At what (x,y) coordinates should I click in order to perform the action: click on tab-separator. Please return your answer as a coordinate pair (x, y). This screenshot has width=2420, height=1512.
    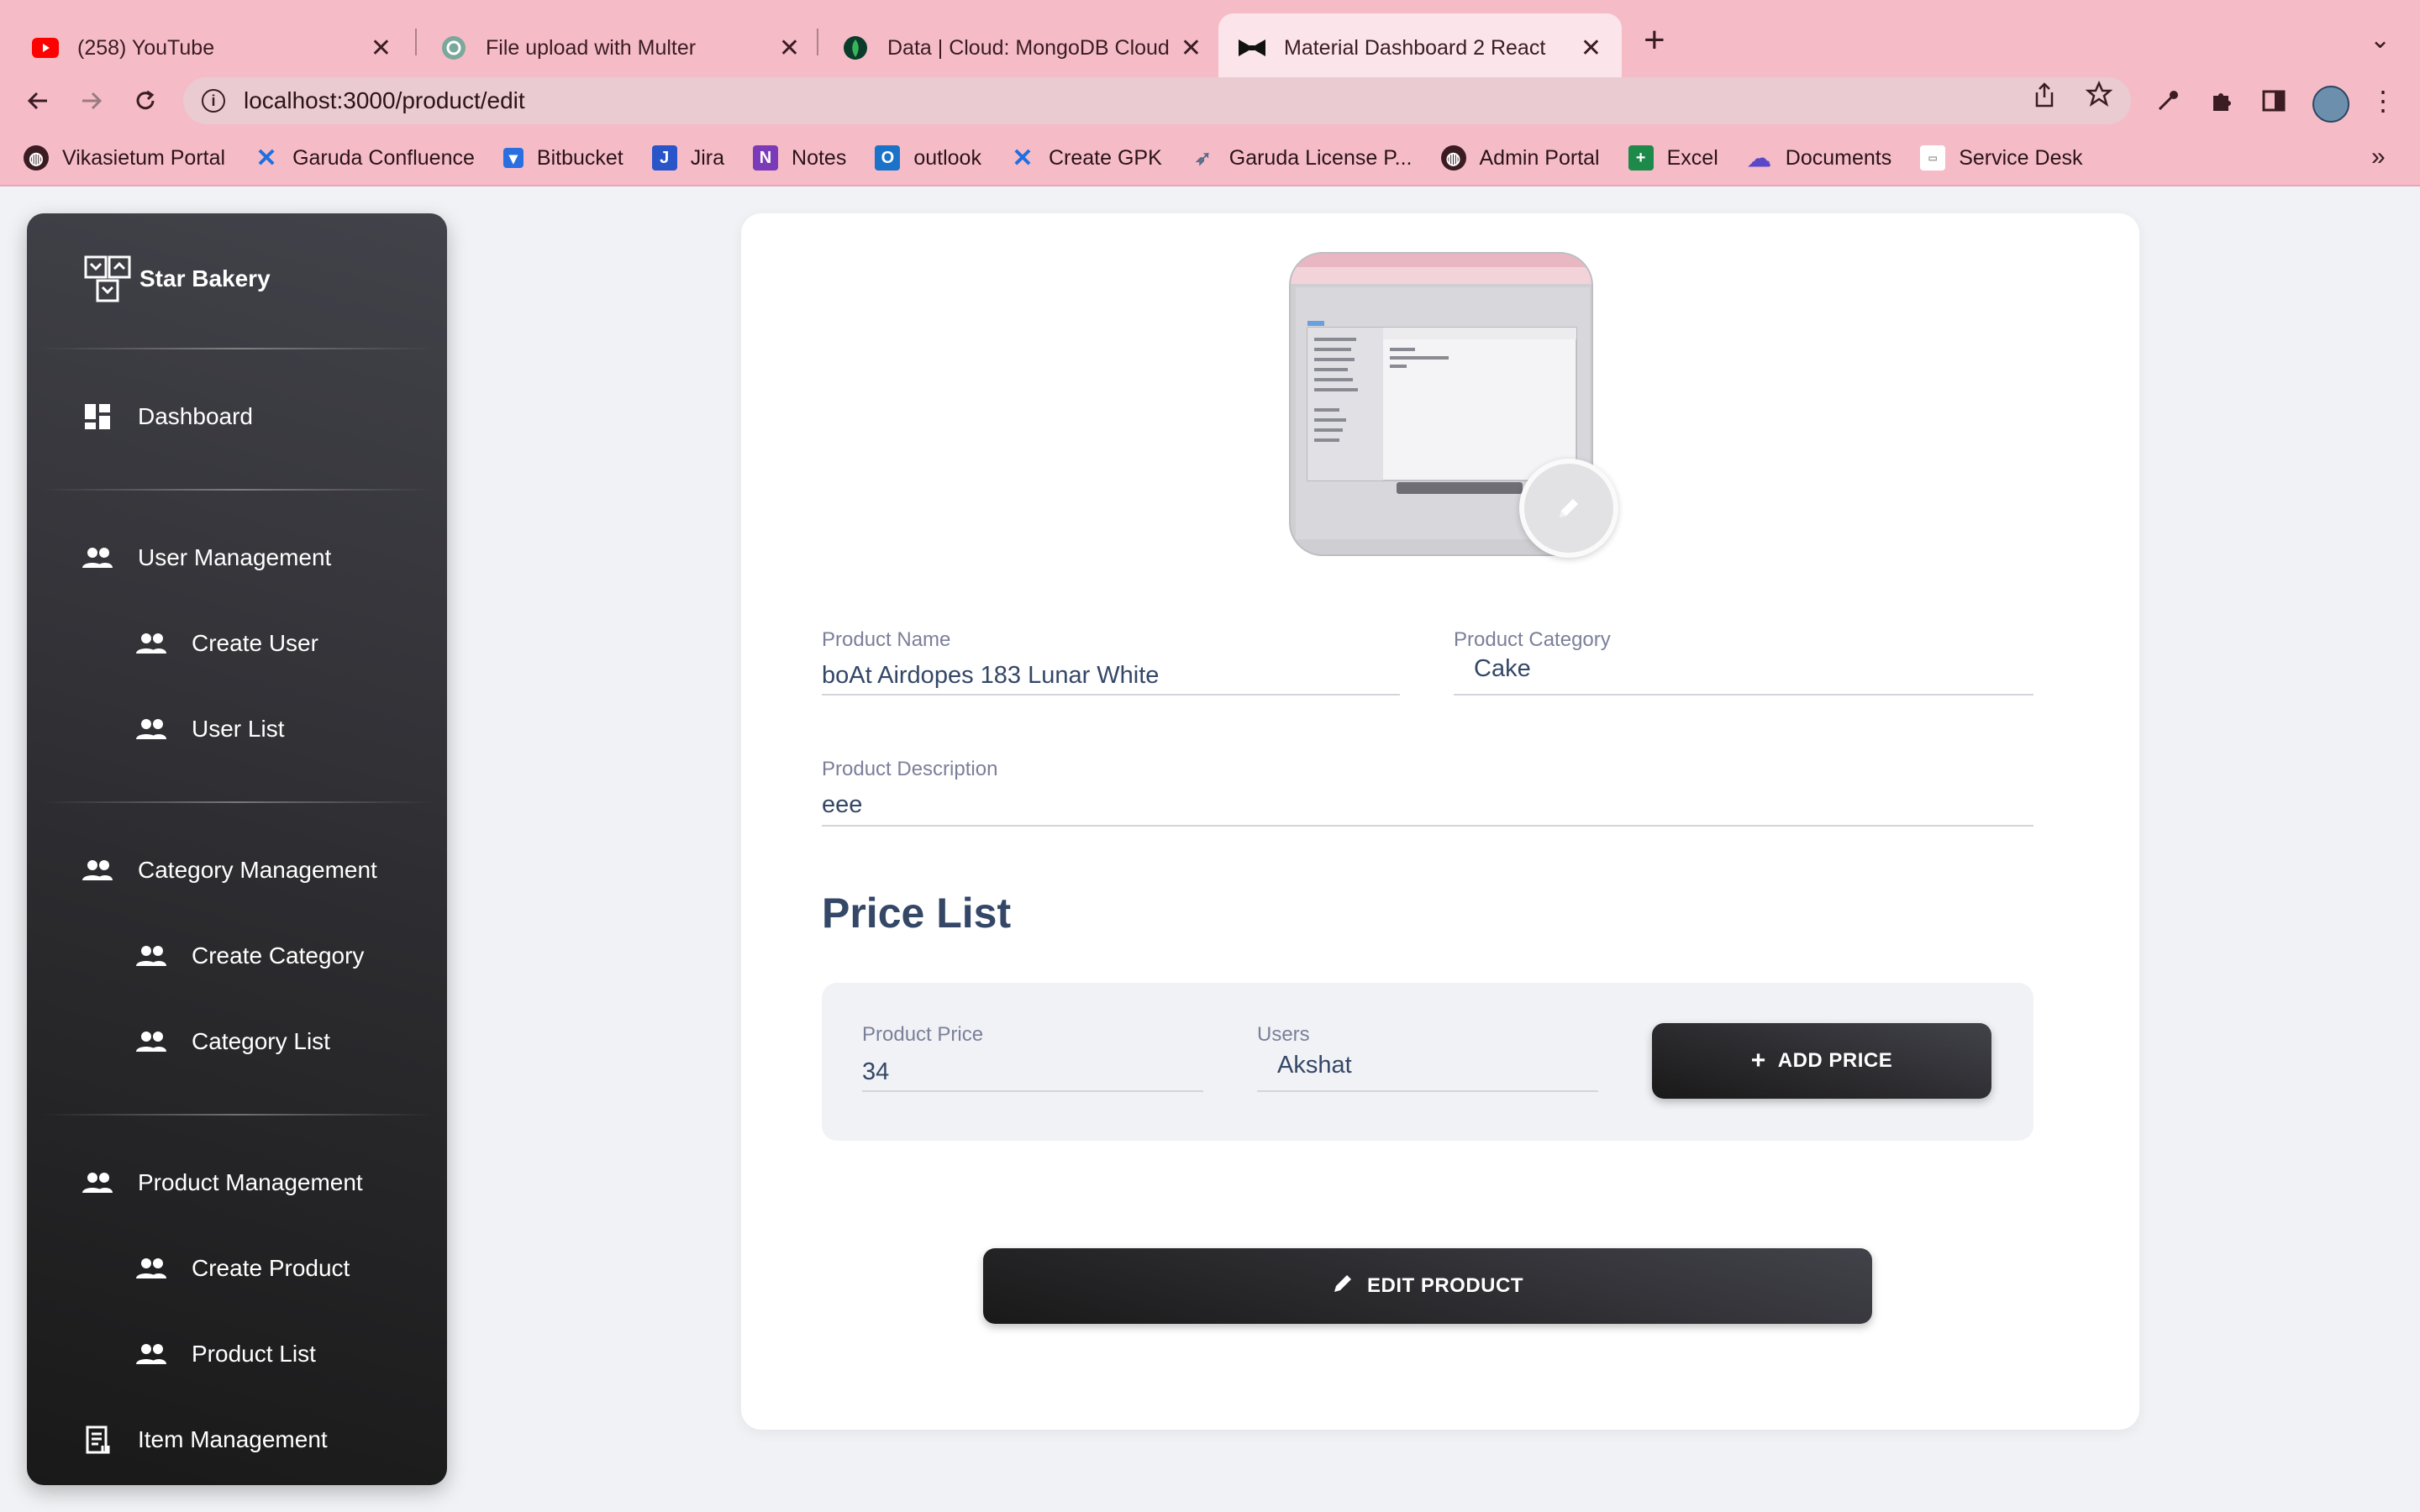
    Looking at the image, I should click on (817, 42).